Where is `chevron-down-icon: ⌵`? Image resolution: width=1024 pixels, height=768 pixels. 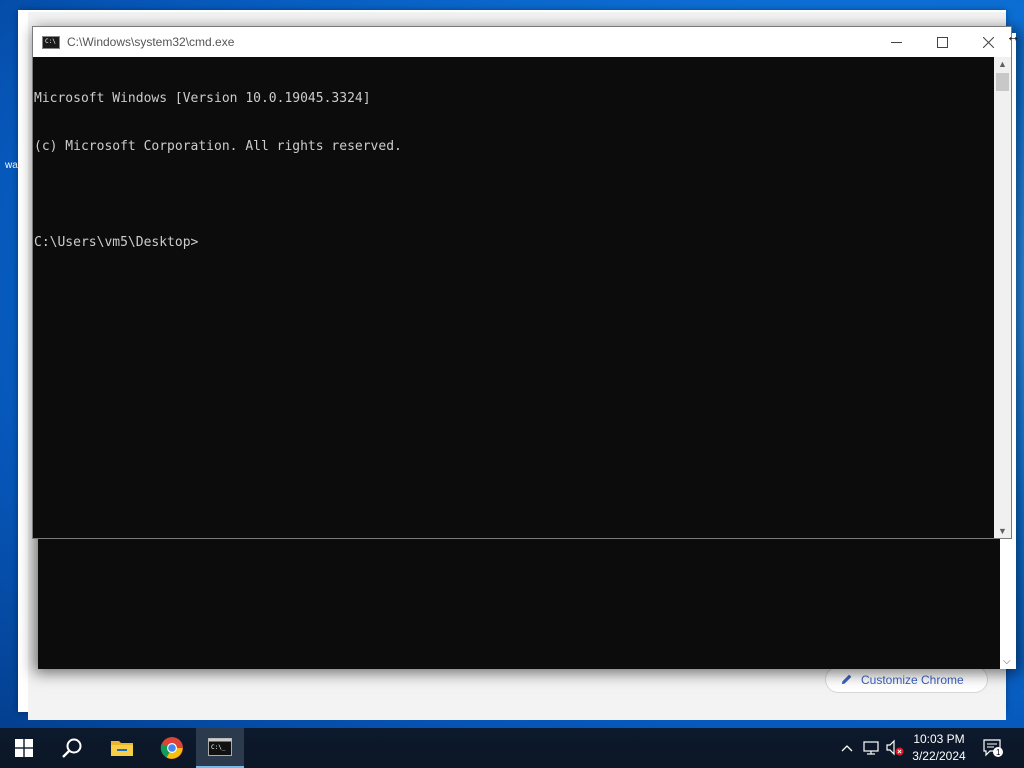 chevron-down-icon: ⌵ is located at coordinates (1007, 661).